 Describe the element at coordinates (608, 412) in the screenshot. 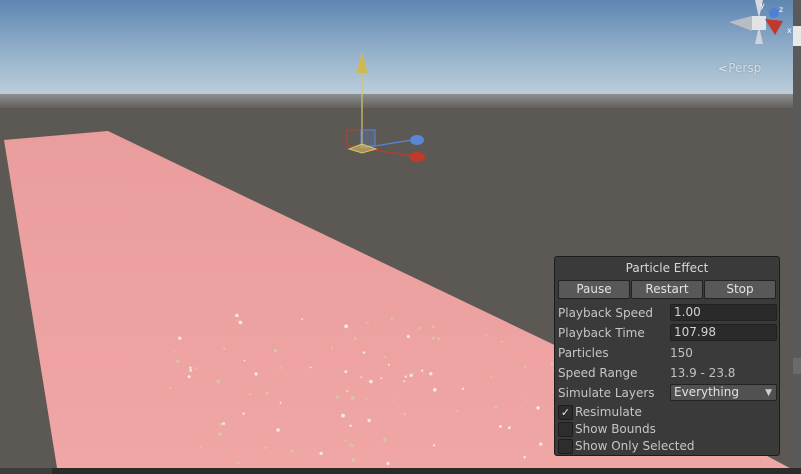

I see `resimulate-label: Resimulate` at that location.